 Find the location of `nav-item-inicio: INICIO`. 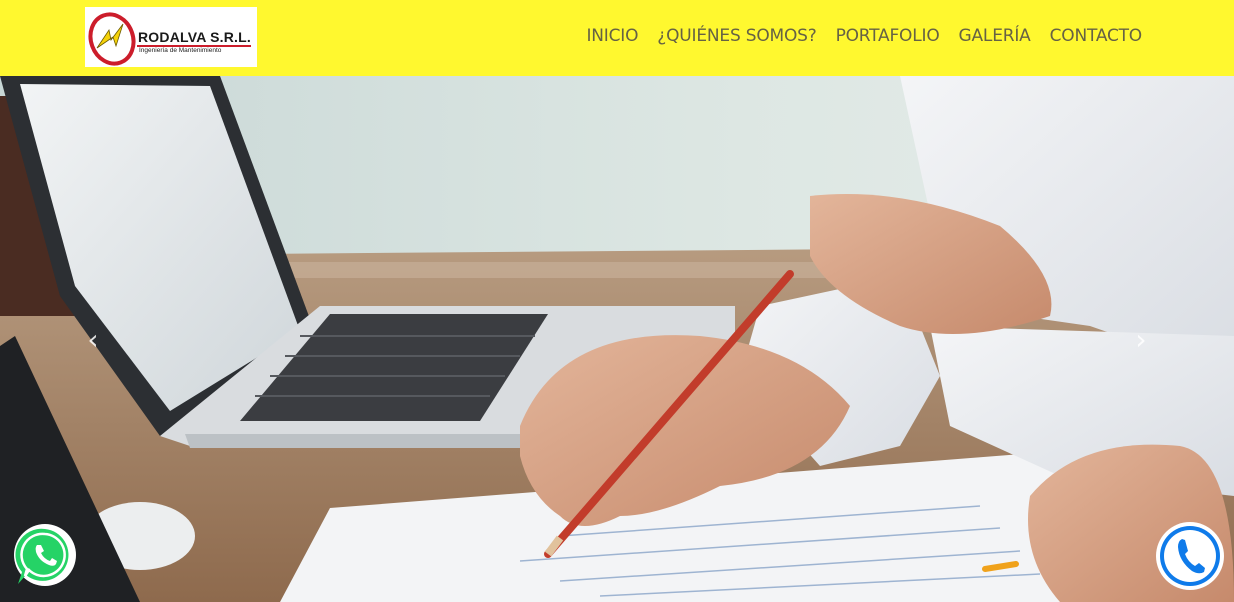

nav-item-inicio: INICIO is located at coordinates (612, 36).